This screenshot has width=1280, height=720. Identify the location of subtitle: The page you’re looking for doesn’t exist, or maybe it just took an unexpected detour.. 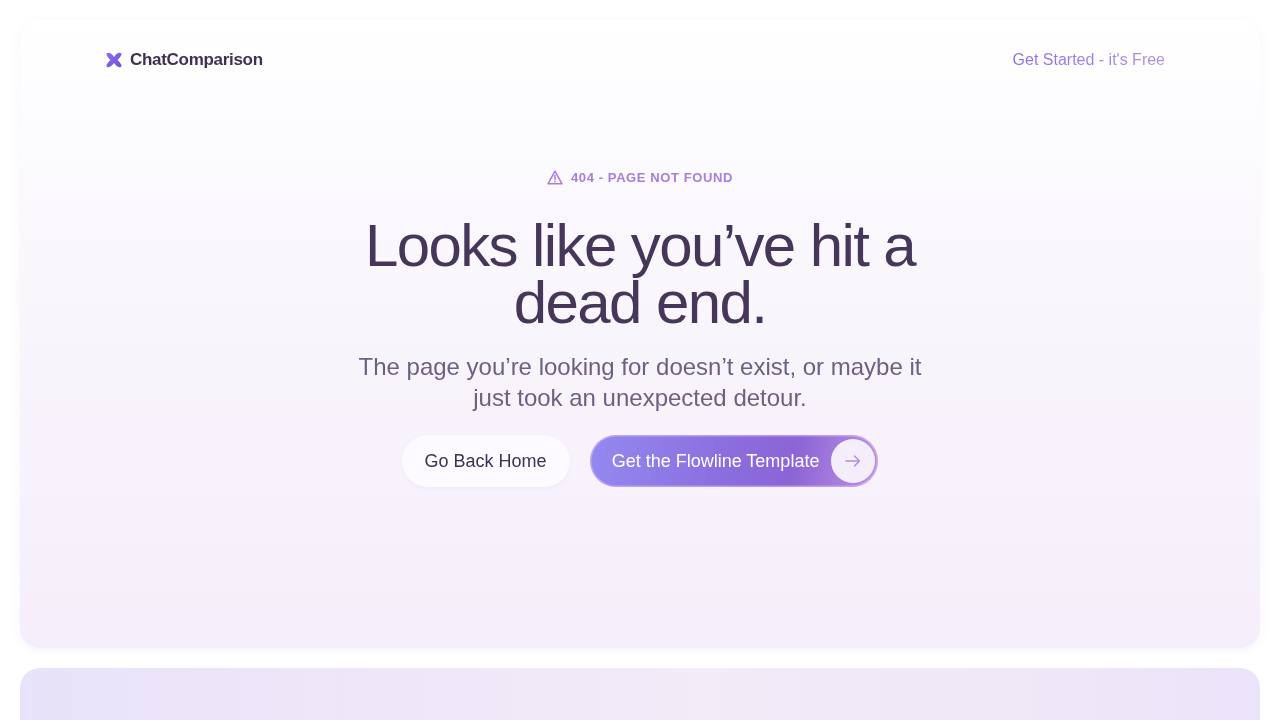
(640, 382).